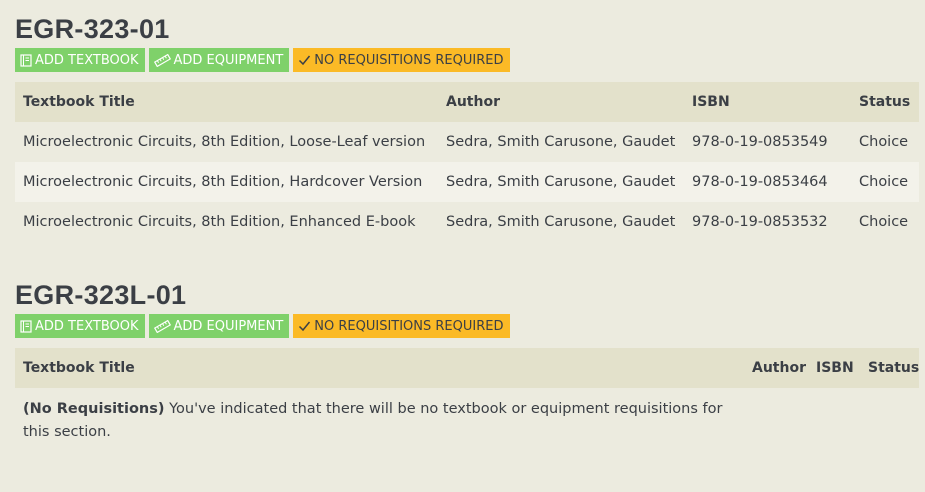  What do you see at coordinates (760, 142) in the screenshot?
I see `isbn-cell: 978-0-19-0853549` at bounding box center [760, 142].